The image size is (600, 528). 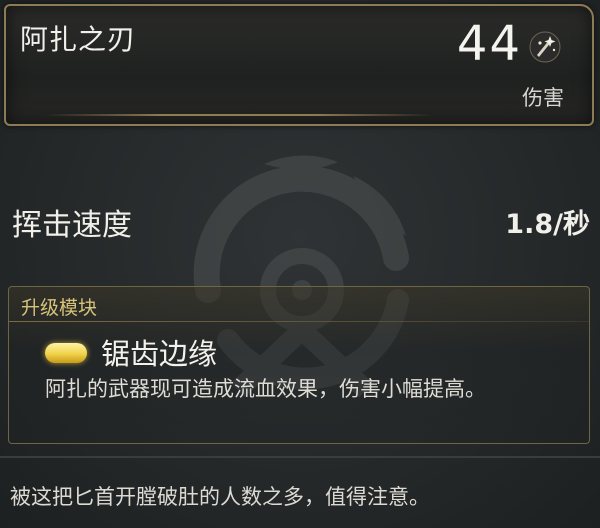 What do you see at coordinates (159, 354) in the screenshot?
I see `module-name: 锯齿边缘` at bounding box center [159, 354].